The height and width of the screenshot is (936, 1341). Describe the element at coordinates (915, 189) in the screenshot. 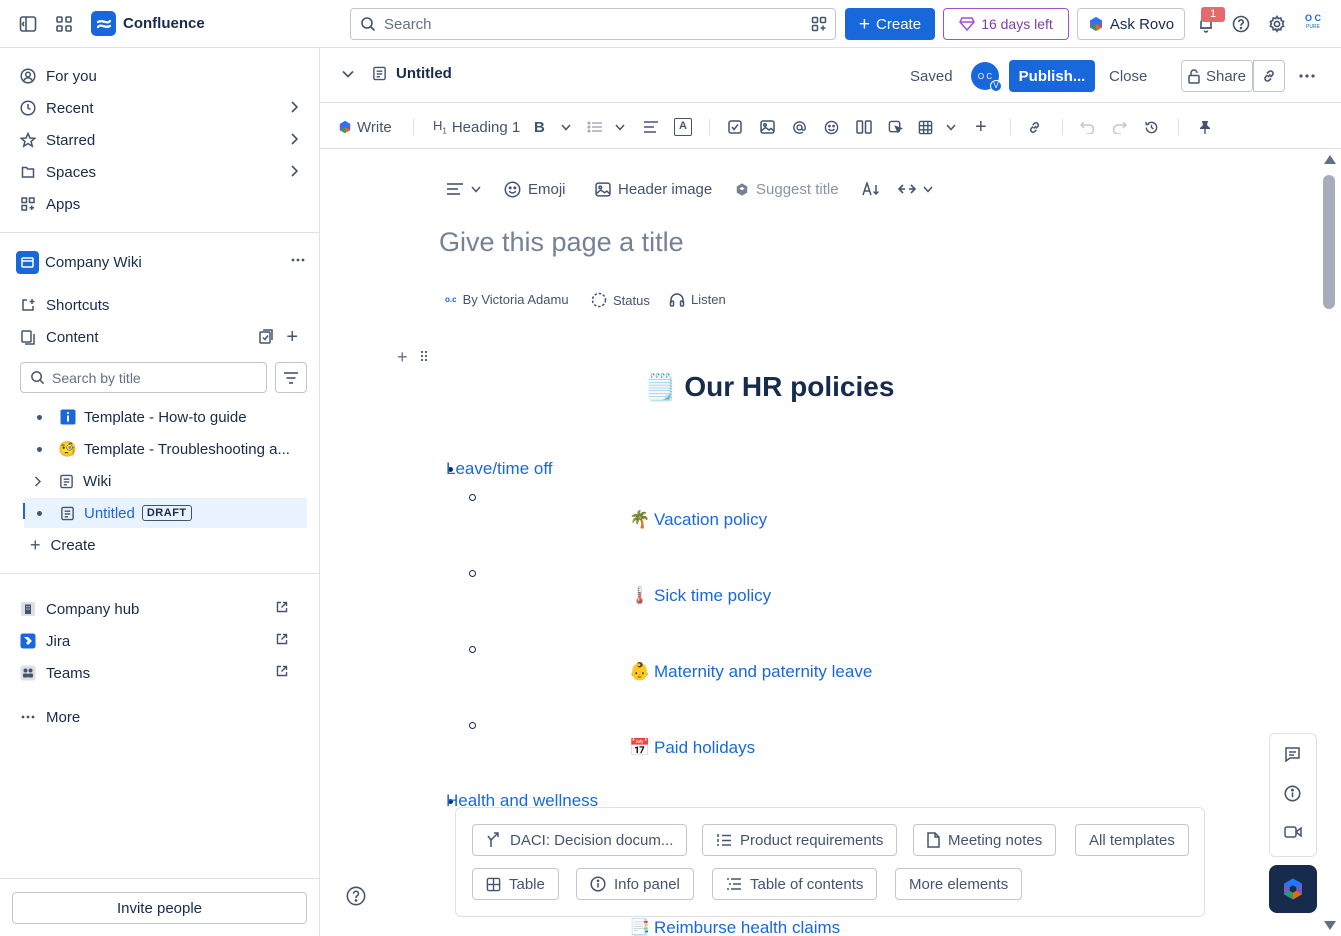

I see `page-width-dropdown` at that location.